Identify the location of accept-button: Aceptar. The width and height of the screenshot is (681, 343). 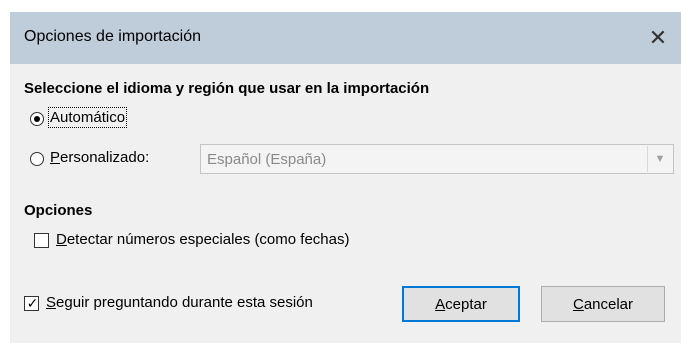
(461, 304).